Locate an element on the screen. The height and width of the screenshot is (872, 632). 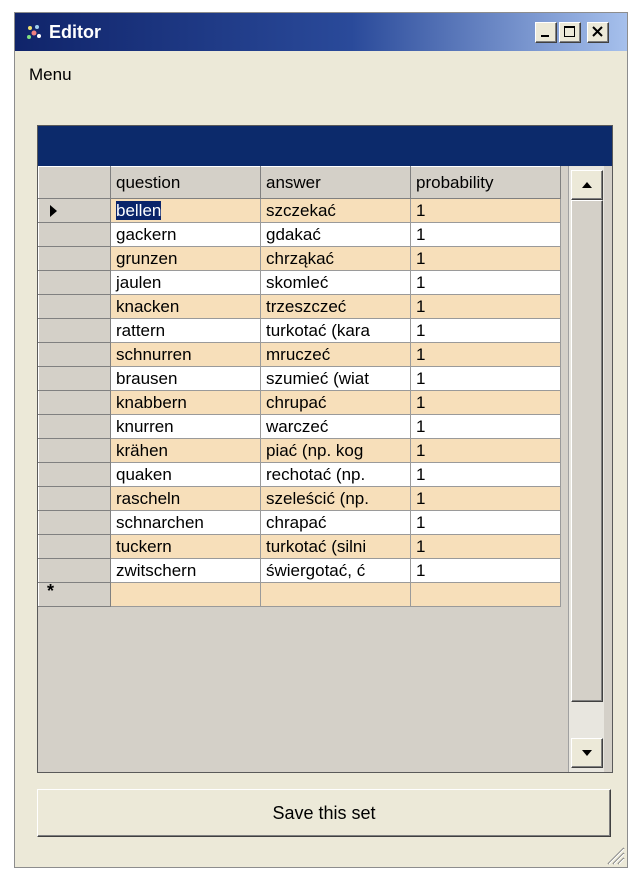
vertical-scrollbar is located at coordinates (586, 469).